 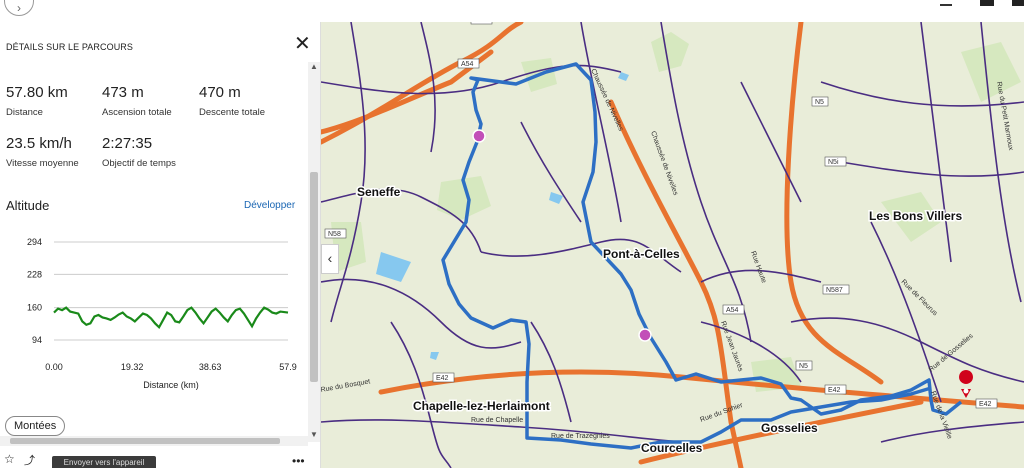 I want to click on altitude-title: Altitude, so click(x=28, y=205).